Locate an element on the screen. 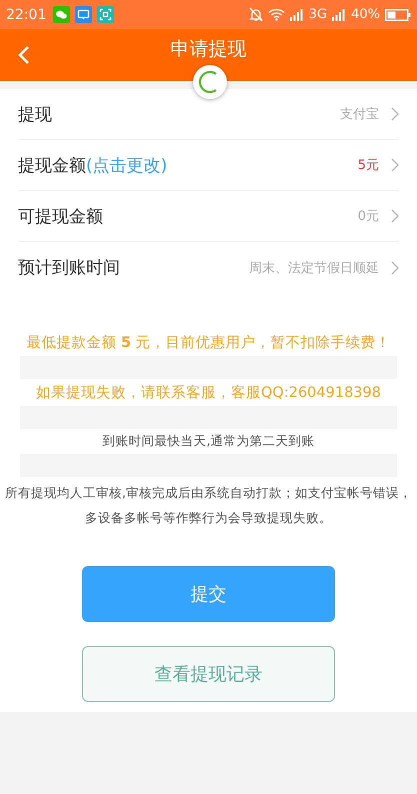 This screenshot has height=794, width=417. scan-app-icon is located at coordinates (105, 14).